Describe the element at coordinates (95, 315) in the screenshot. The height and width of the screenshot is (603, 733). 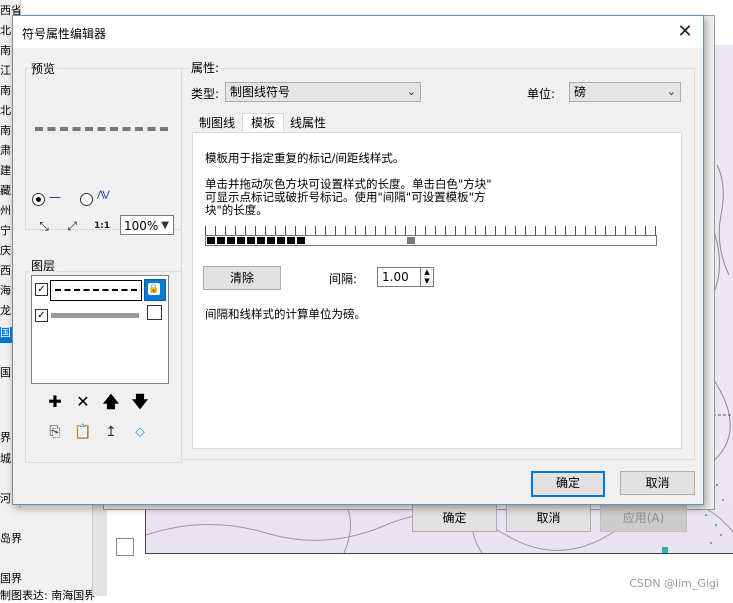
I see `layer-swatch-solid` at that location.